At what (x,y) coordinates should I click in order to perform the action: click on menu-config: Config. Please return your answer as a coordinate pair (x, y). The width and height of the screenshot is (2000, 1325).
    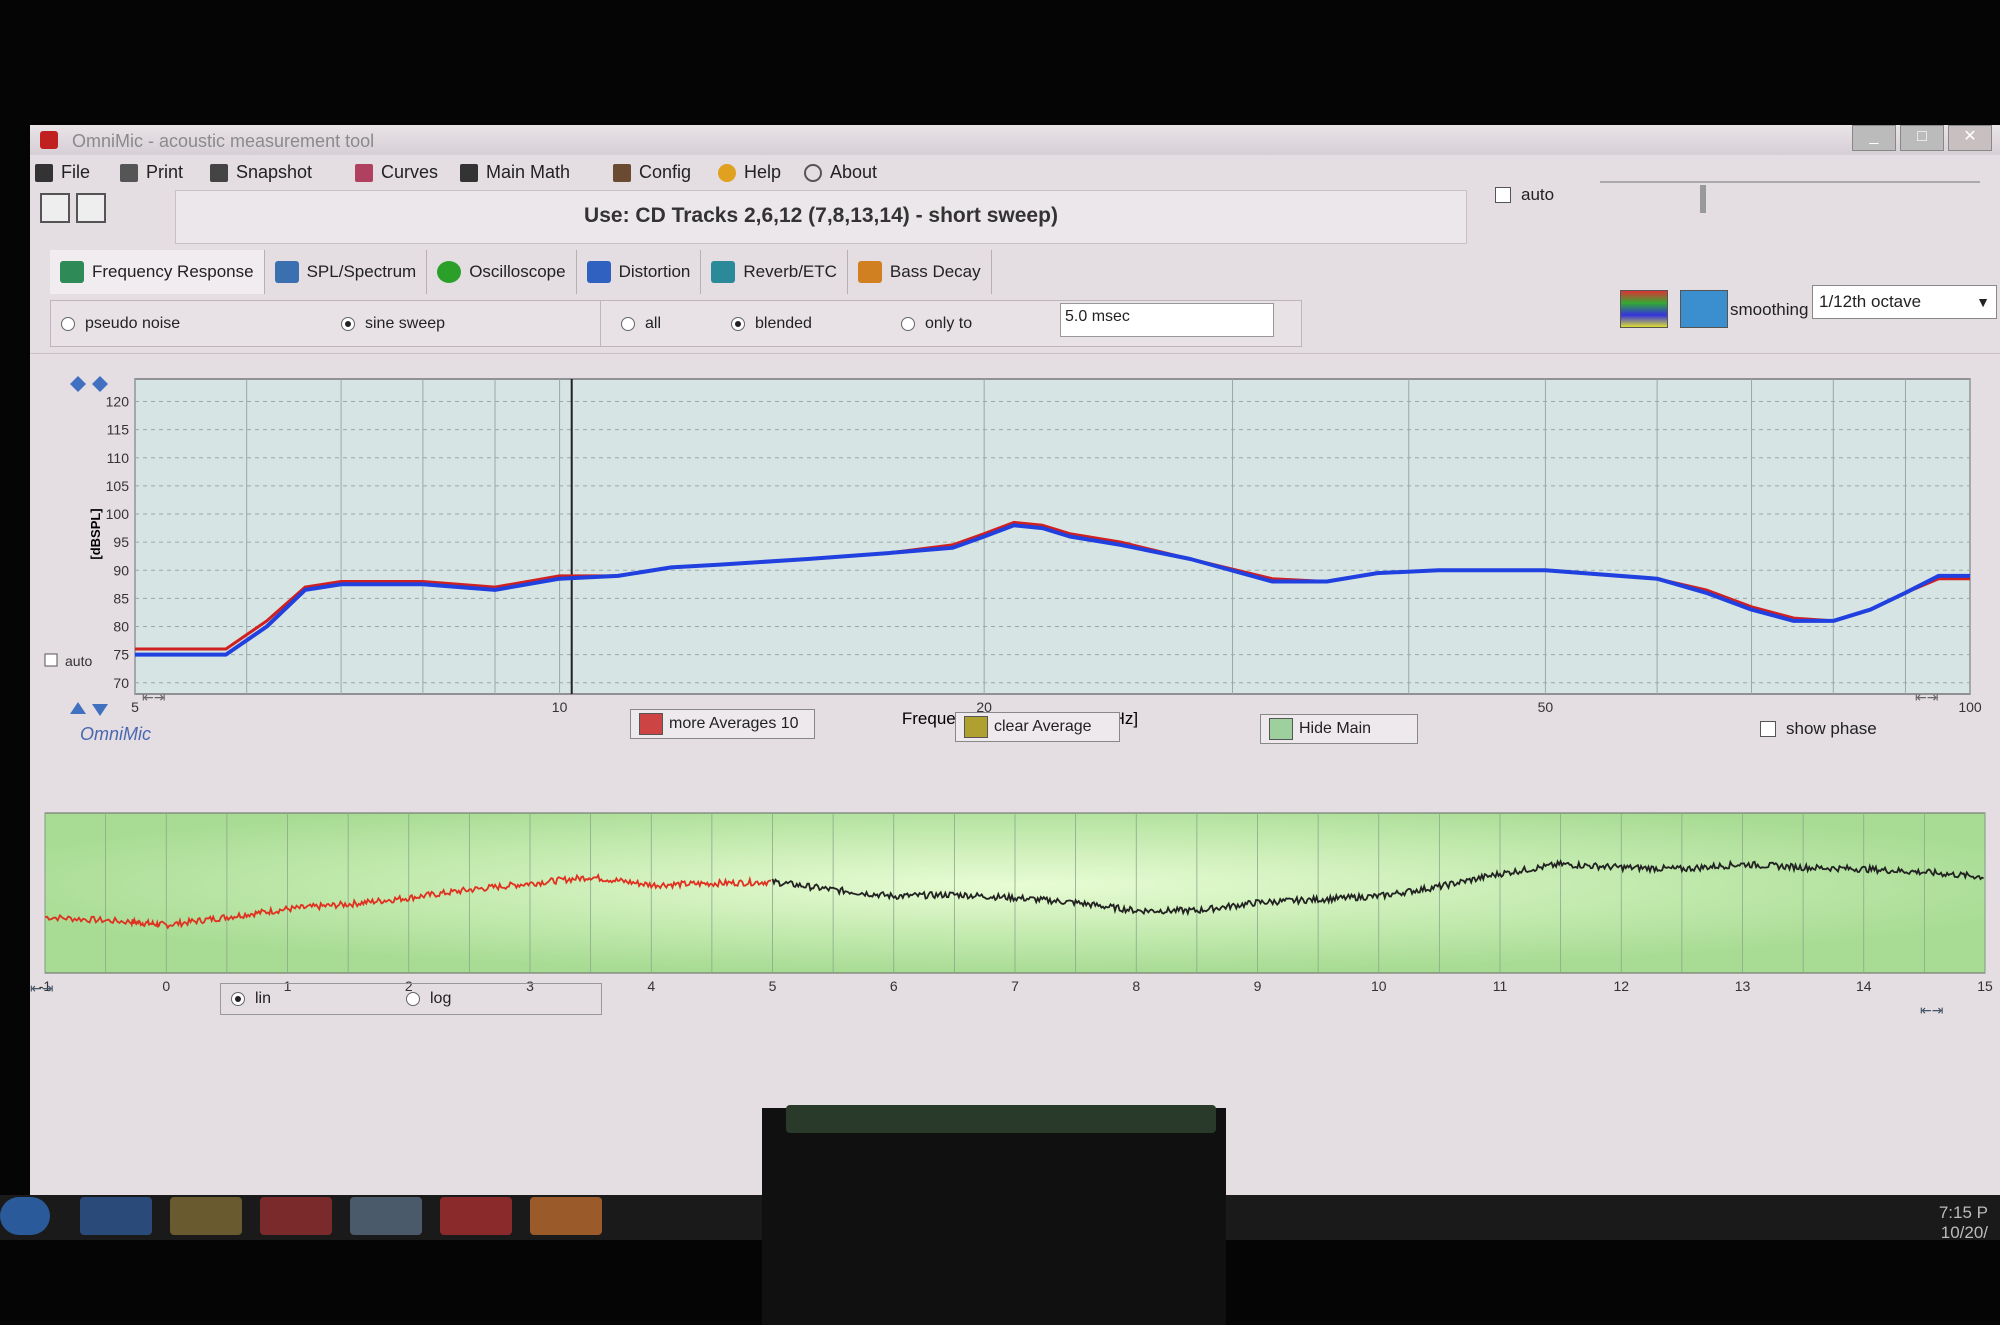
    Looking at the image, I should click on (652, 172).